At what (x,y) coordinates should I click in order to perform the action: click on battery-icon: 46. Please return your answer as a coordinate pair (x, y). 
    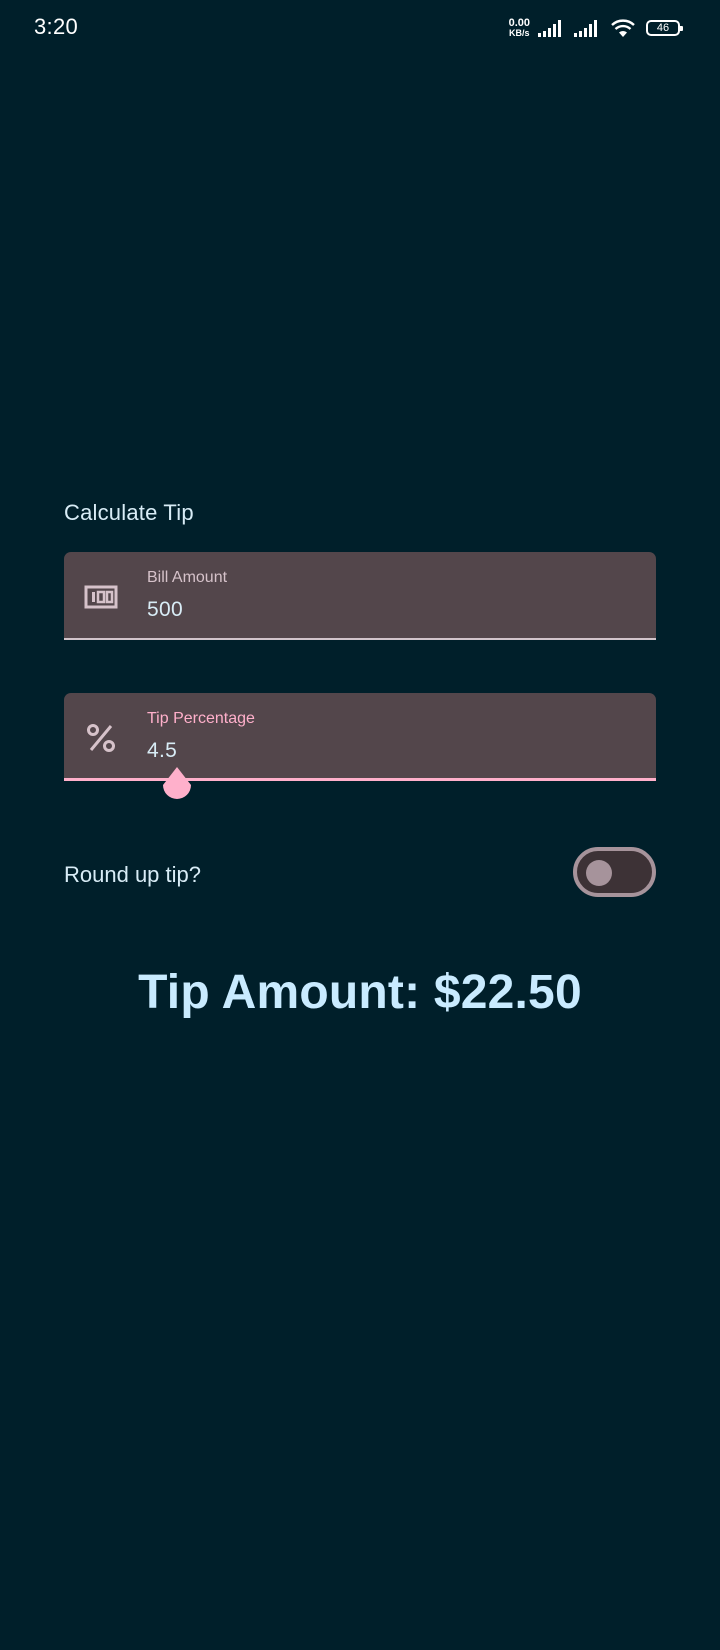
    Looking at the image, I should click on (664, 28).